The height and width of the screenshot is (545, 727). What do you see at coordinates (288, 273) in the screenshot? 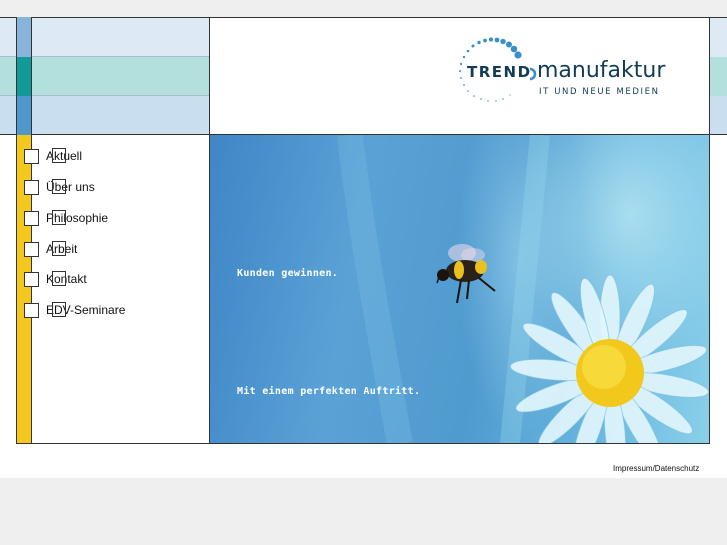
I see `hero-headline: Kunden gewinnen.` at bounding box center [288, 273].